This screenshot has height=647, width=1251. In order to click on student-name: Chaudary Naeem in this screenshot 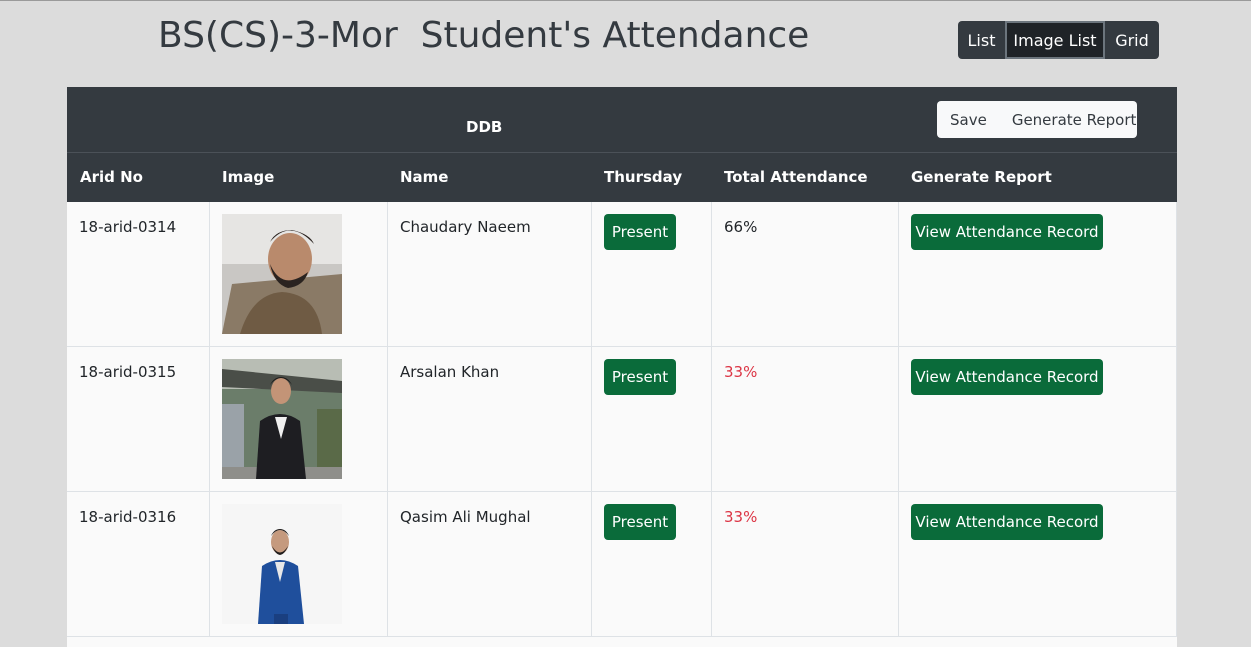, I will do `click(465, 227)`.